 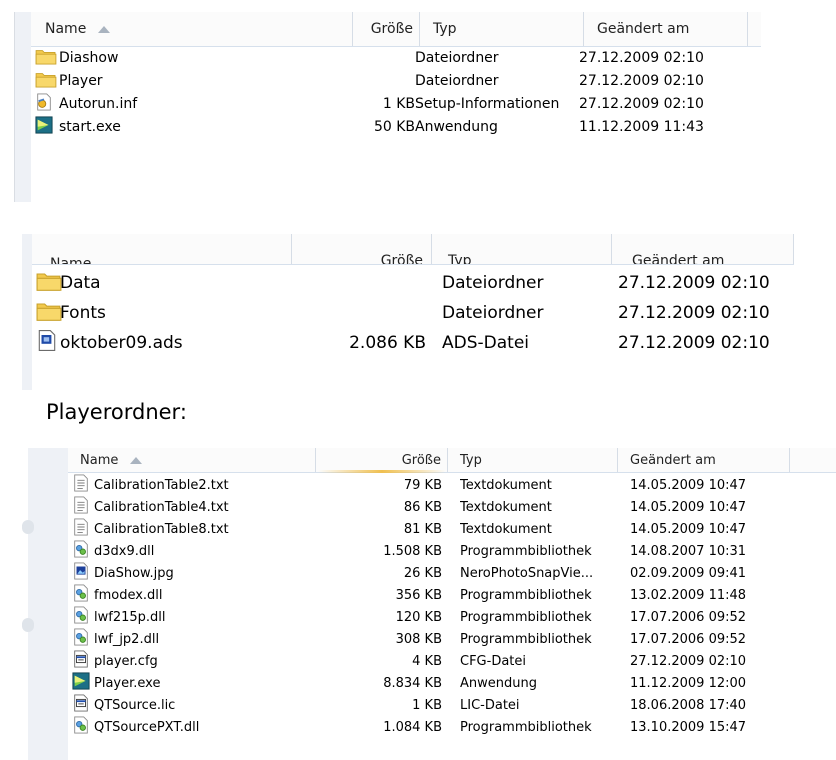 What do you see at coordinates (688, 683) in the screenshot?
I see `file-date: 11.12.2009 12:00` at bounding box center [688, 683].